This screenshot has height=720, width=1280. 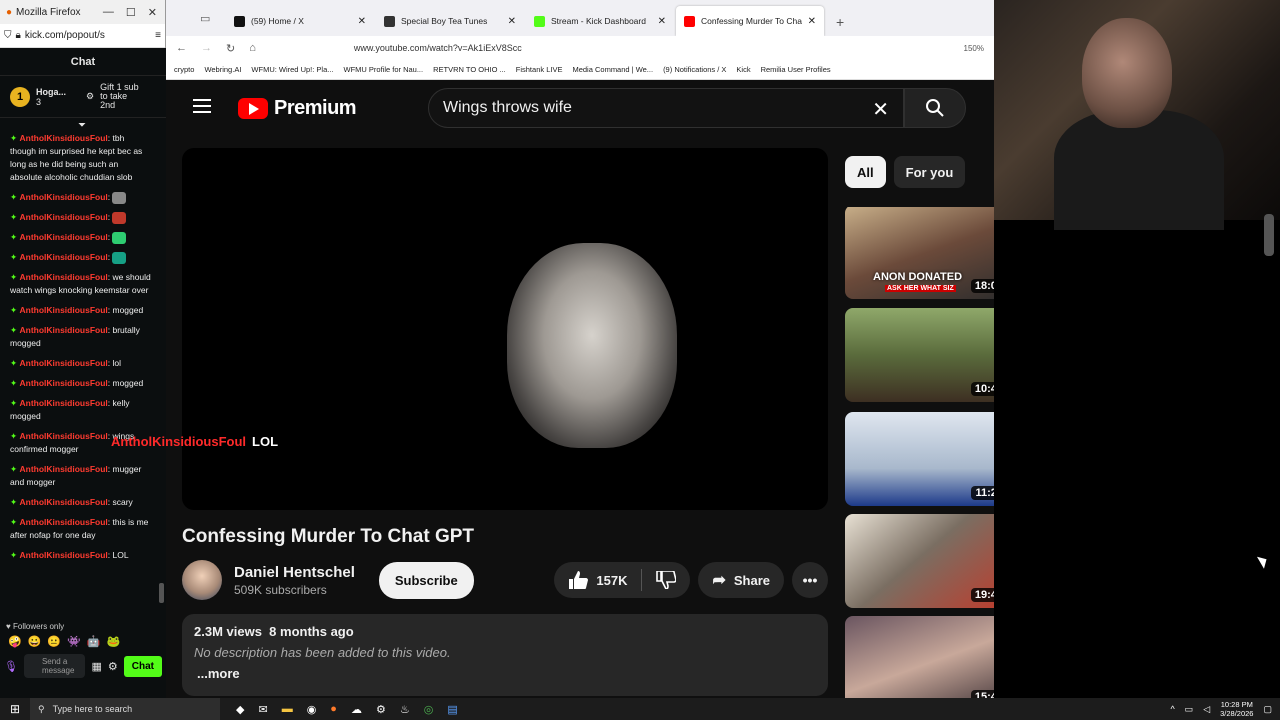 What do you see at coordinates (597, 580) in the screenshot?
I see `like-button: 157K` at bounding box center [597, 580].